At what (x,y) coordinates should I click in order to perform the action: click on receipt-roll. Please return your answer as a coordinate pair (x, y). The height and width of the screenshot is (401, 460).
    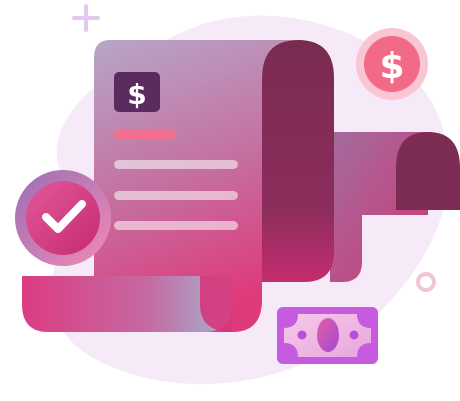
    Looking at the image, I should click on (298, 161).